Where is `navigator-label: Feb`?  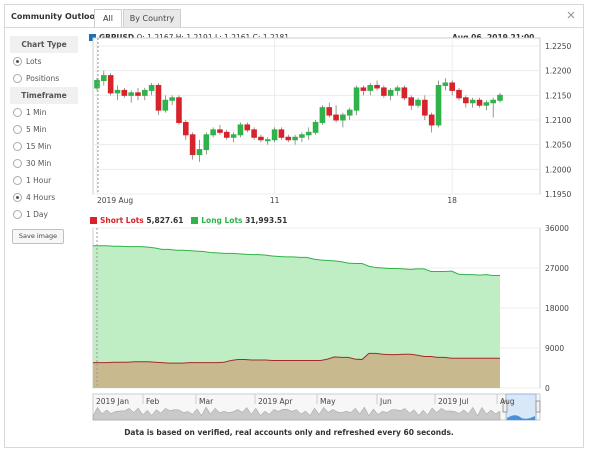
navigator-label: Feb is located at coordinates (153, 401).